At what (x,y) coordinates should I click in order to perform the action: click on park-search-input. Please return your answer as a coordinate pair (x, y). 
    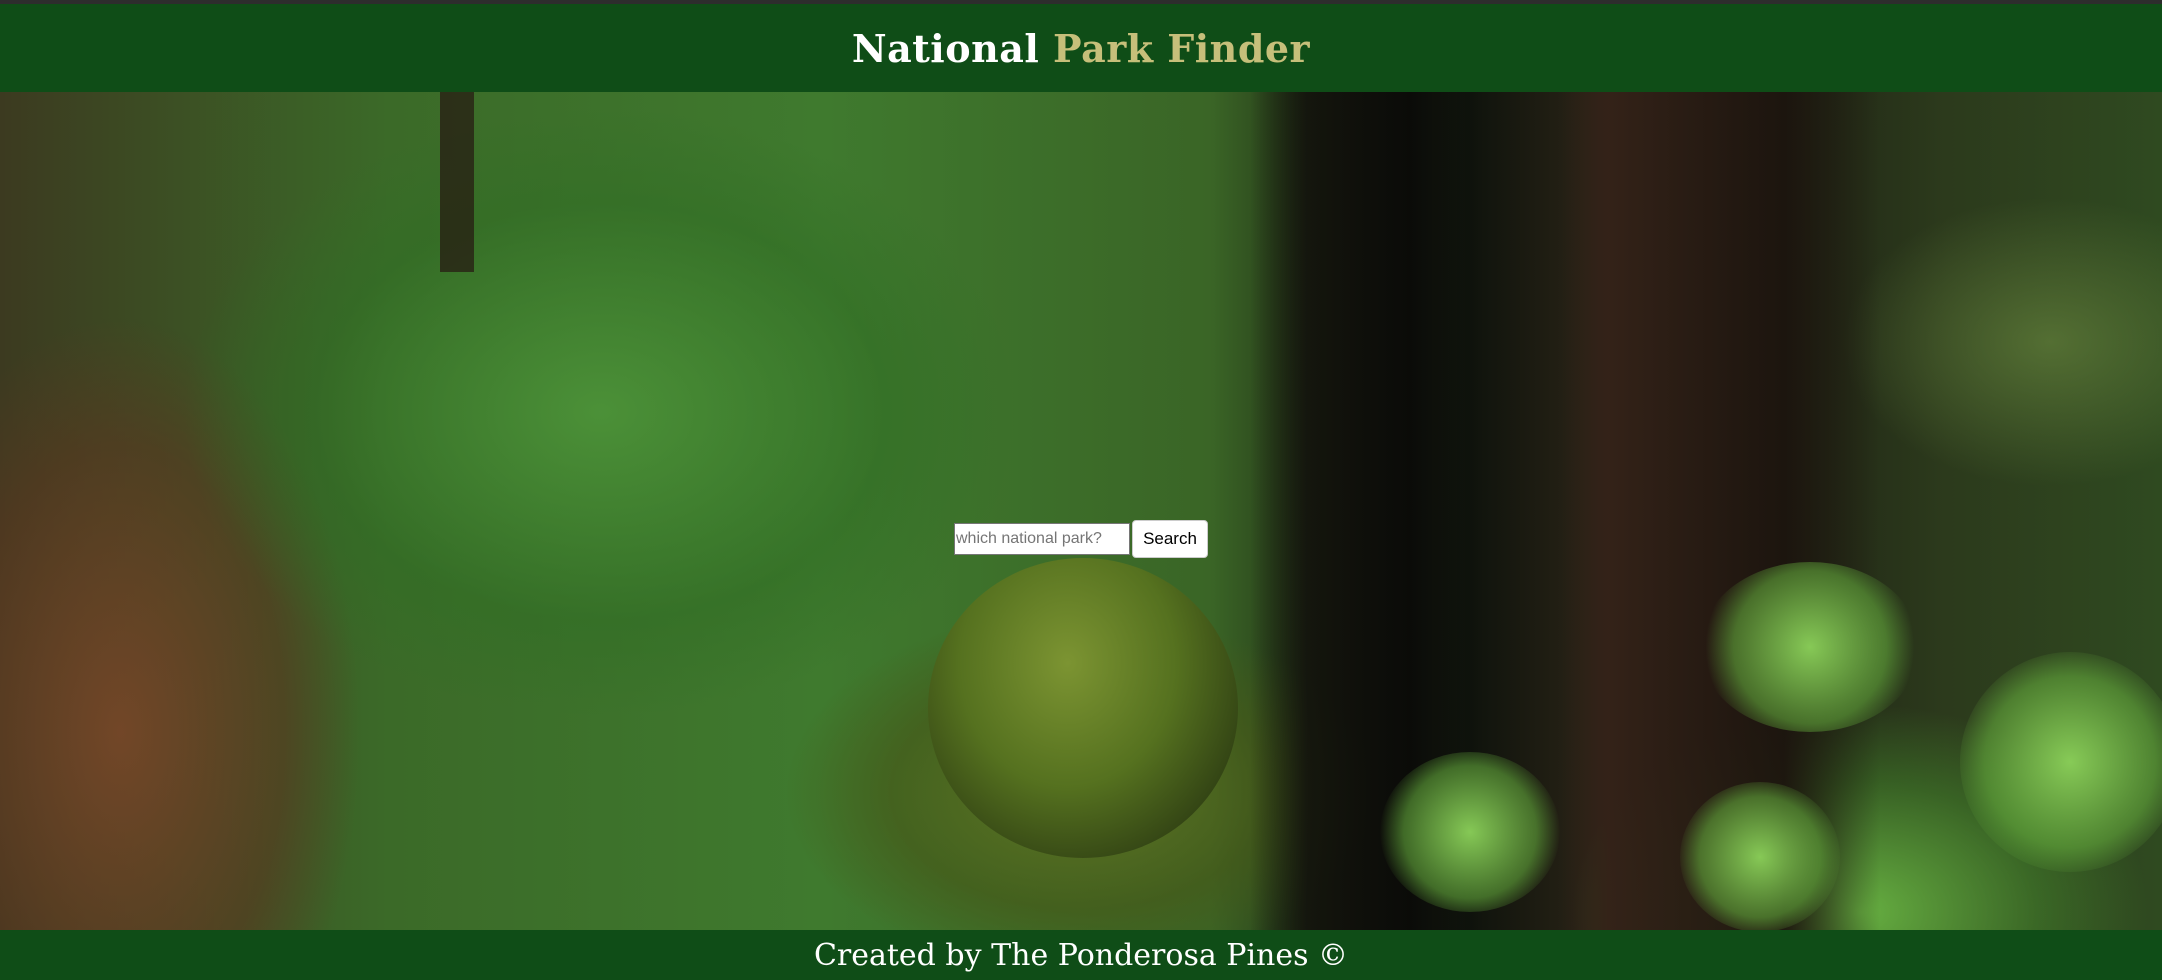
    Looking at the image, I should click on (1042, 539).